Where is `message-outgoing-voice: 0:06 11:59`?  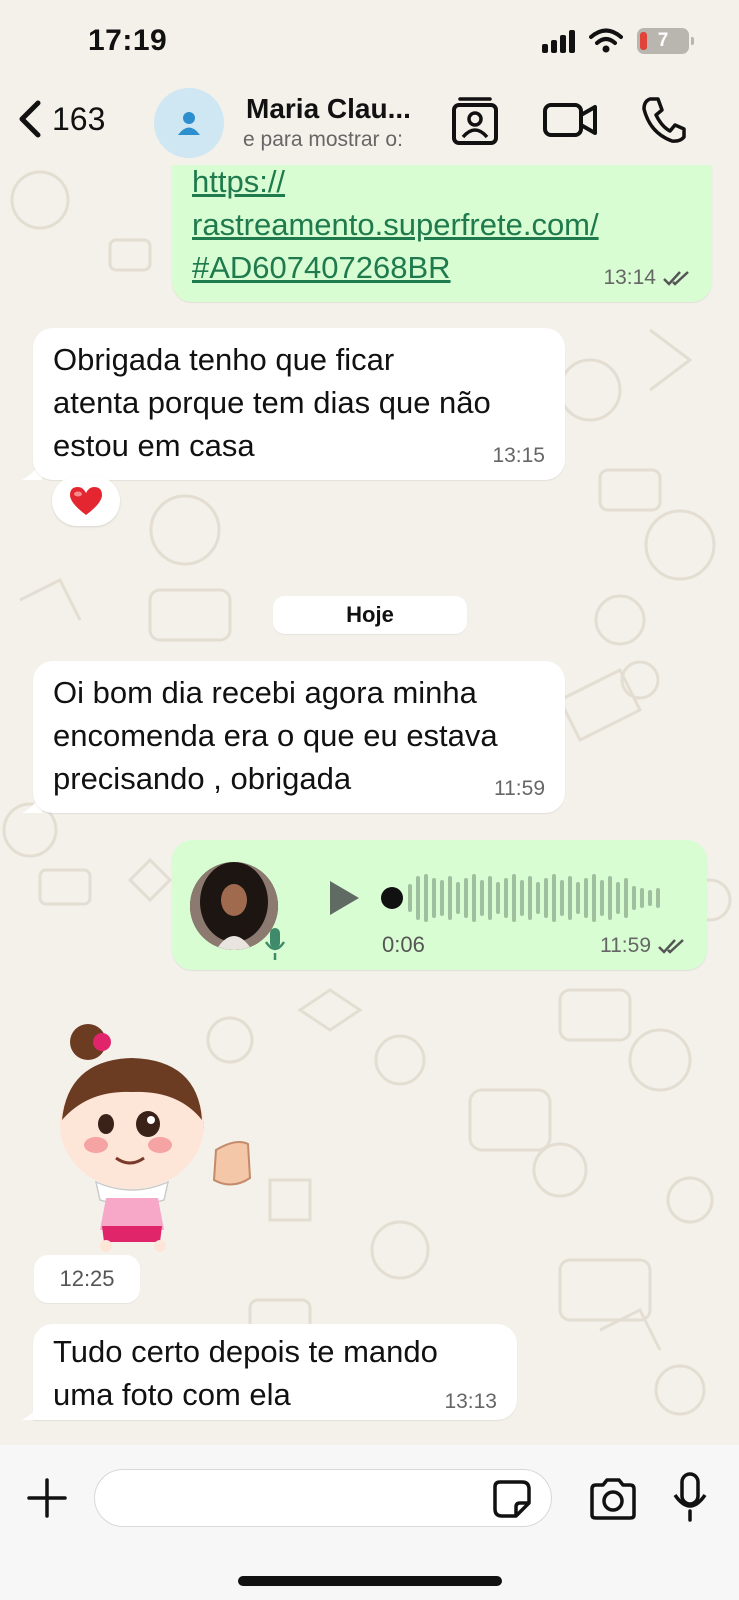 message-outgoing-voice: 0:06 11:59 is located at coordinates (439, 905).